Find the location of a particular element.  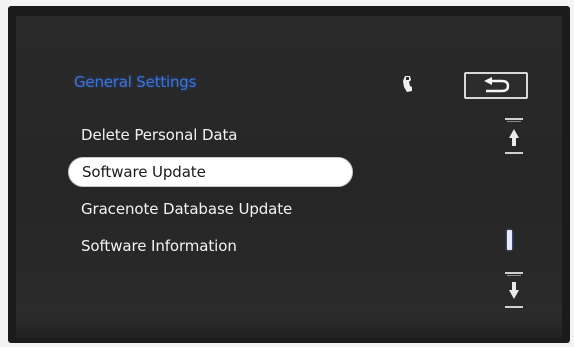

scroll-up-button is located at coordinates (514, 137).